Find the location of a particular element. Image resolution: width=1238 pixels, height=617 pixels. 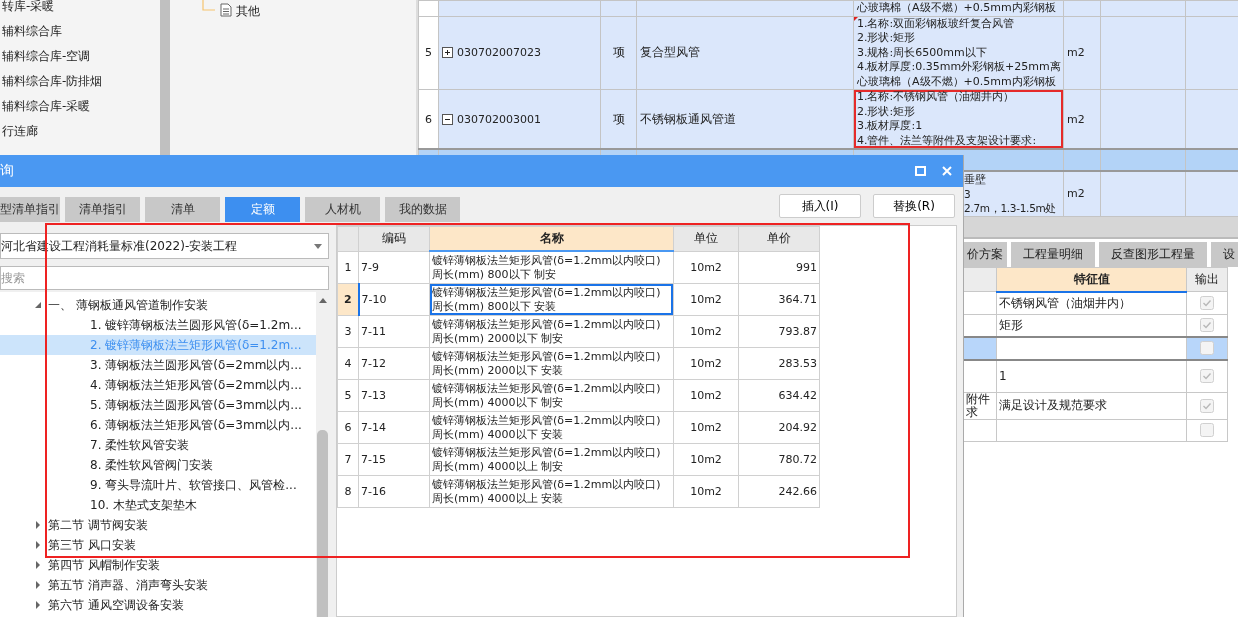

tree-item: 8. 柔性软风管阀门安装 is located at coordinates (158, 465).